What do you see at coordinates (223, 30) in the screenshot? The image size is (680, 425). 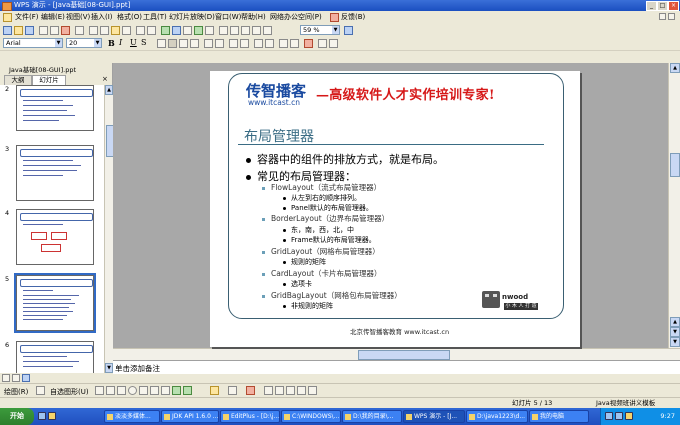 I see `expand-all-icon` at bounding box center [223, 30].